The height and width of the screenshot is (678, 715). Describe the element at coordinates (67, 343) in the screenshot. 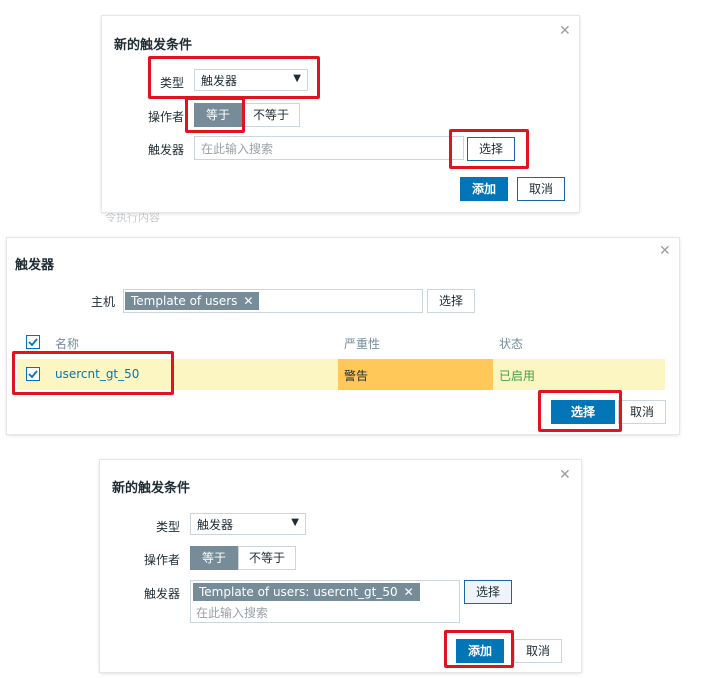

I see `column-name-header: 名称` at that location.